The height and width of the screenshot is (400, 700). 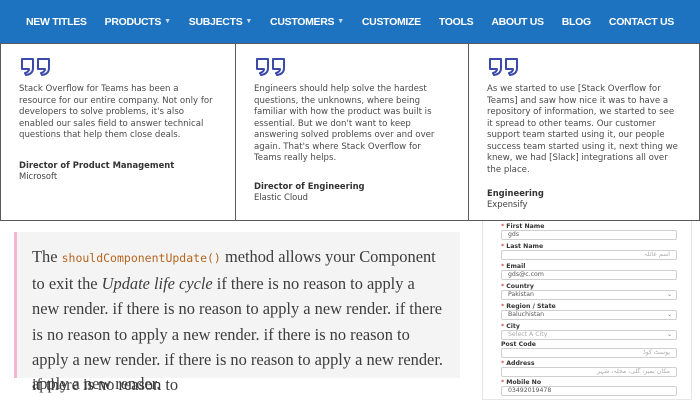 I want to click on label-text: First Name, so click(x=525, y=226).